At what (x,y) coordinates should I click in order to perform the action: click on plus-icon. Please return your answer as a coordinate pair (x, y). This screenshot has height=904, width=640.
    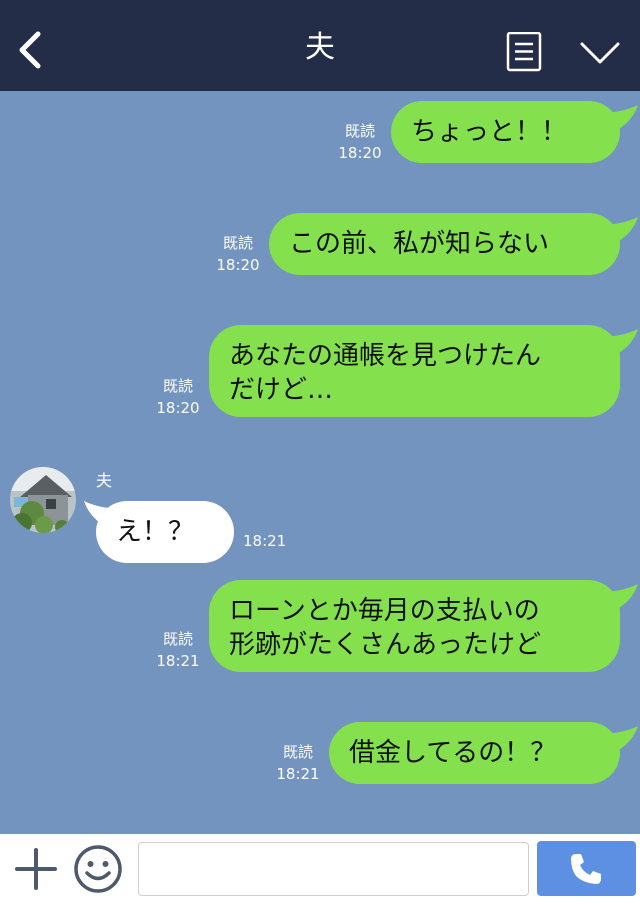
    Looking at the image, I should click on (36, 869).